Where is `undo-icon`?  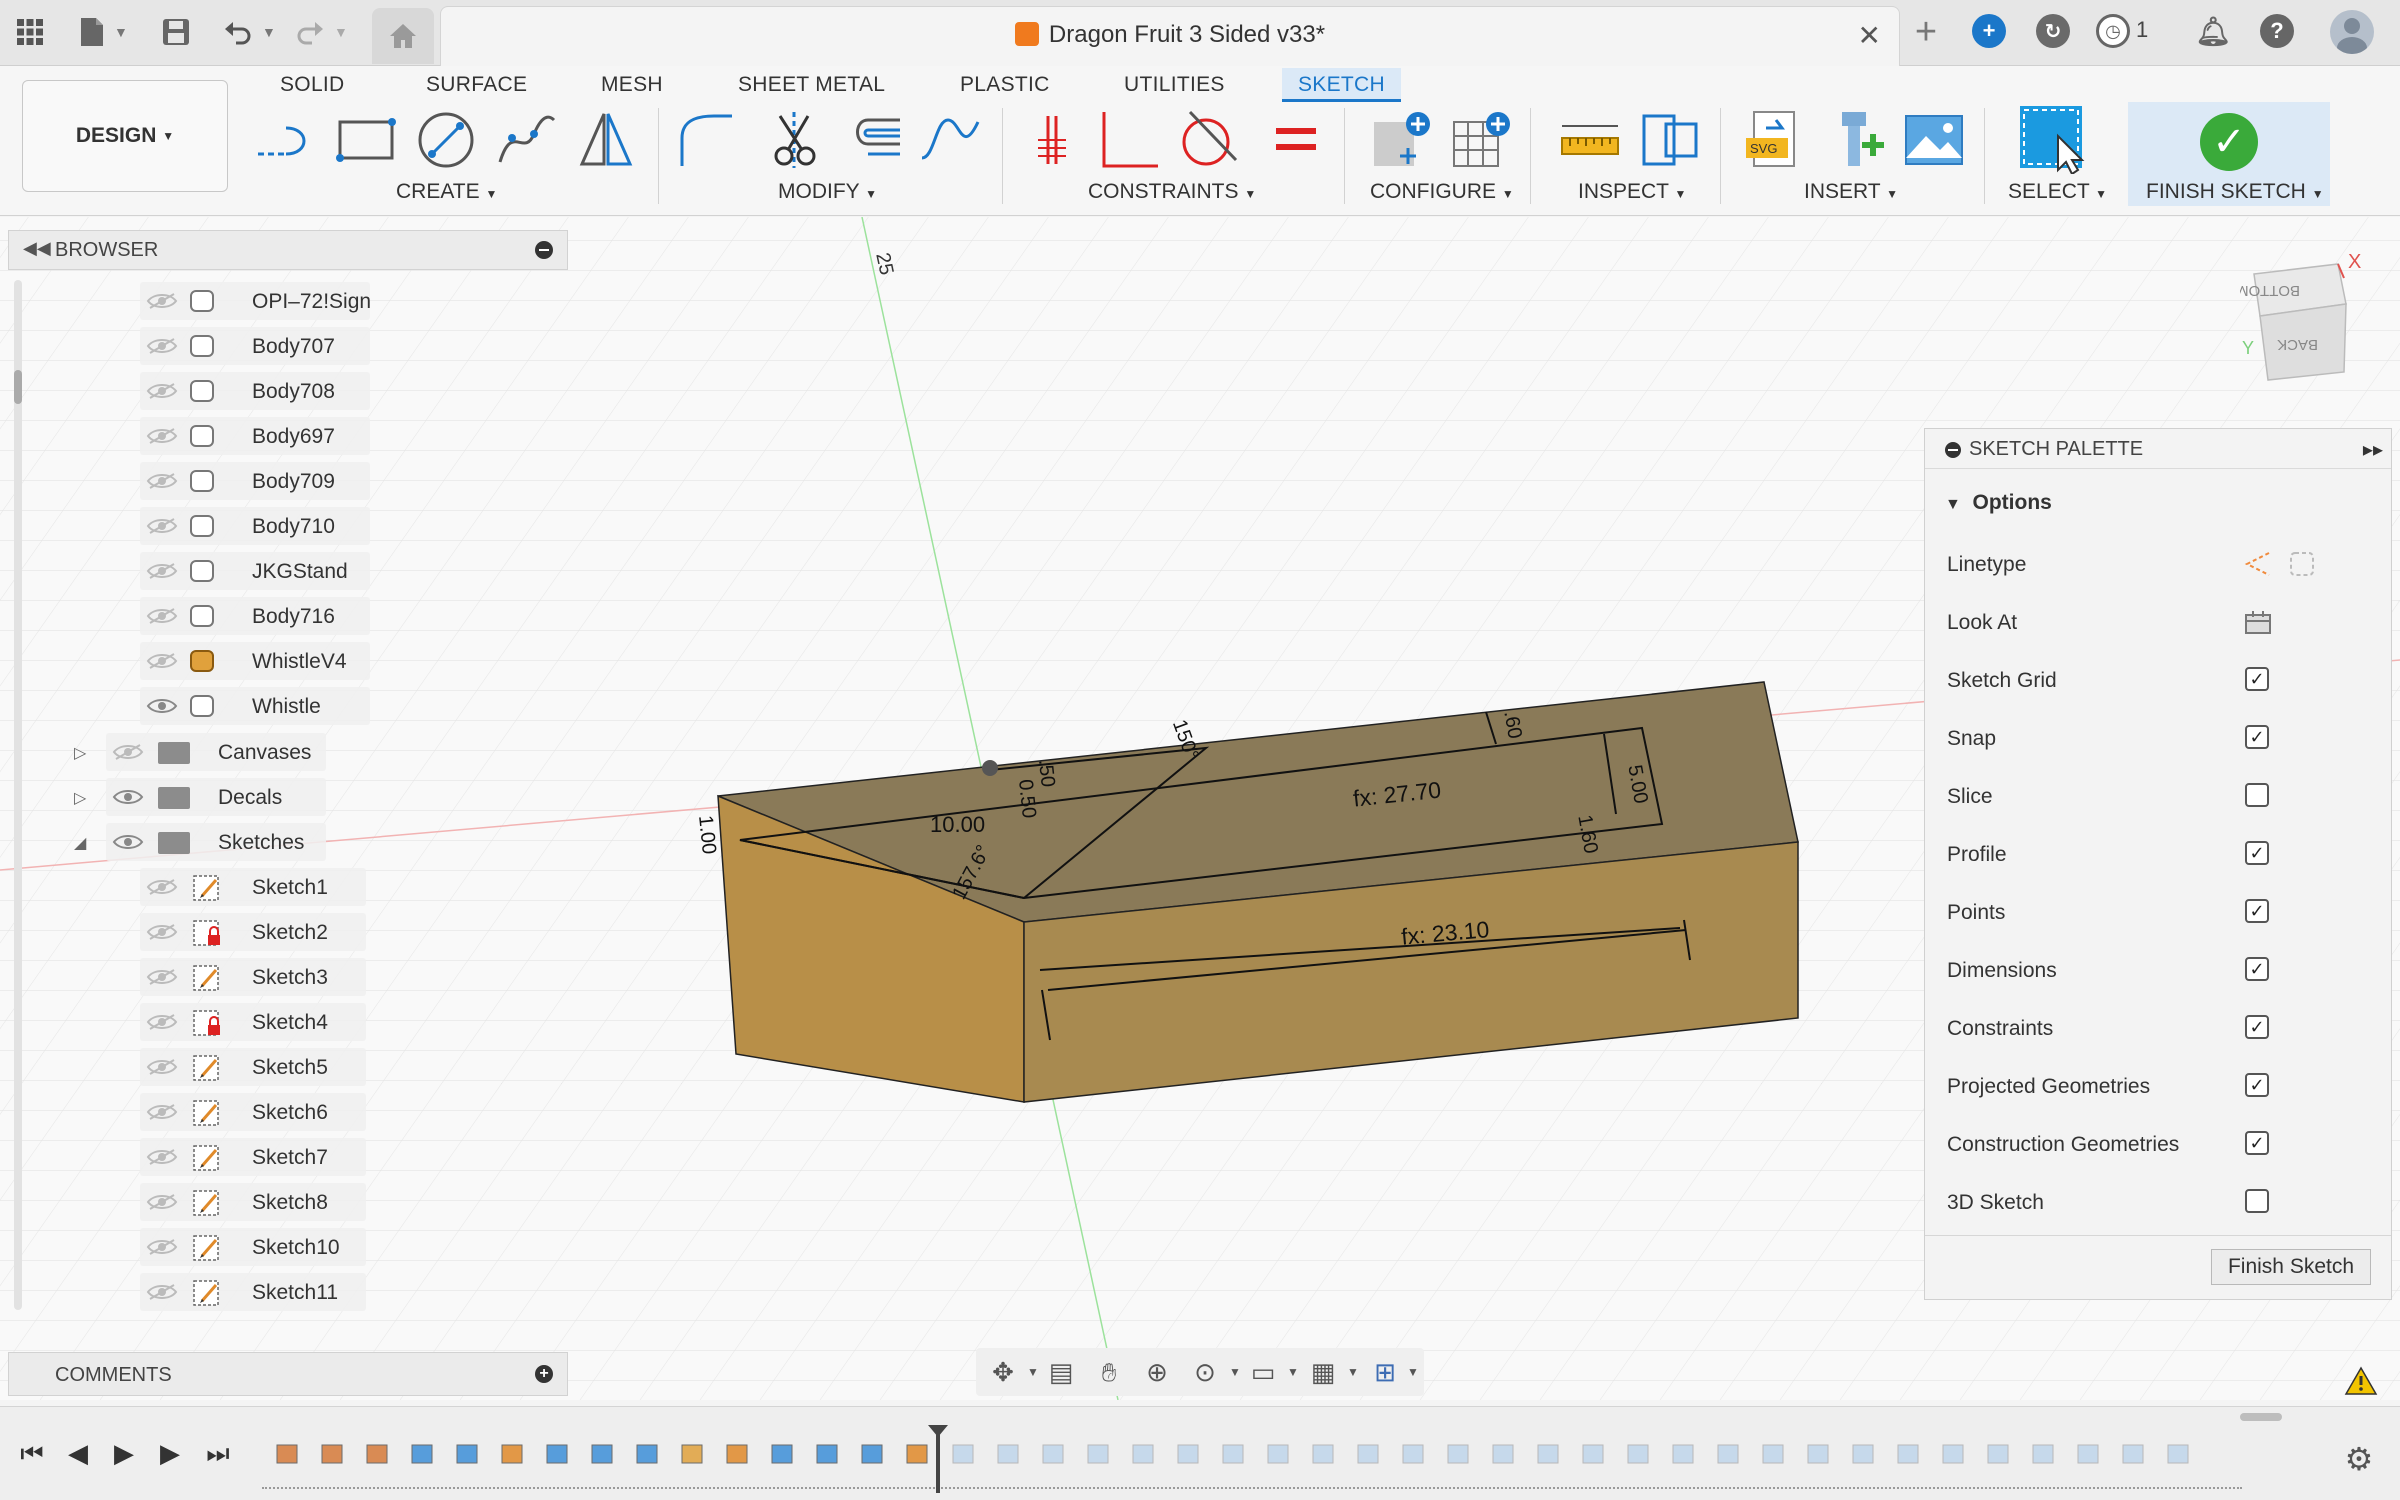
undo-icon is located at coordinates (238, 32).